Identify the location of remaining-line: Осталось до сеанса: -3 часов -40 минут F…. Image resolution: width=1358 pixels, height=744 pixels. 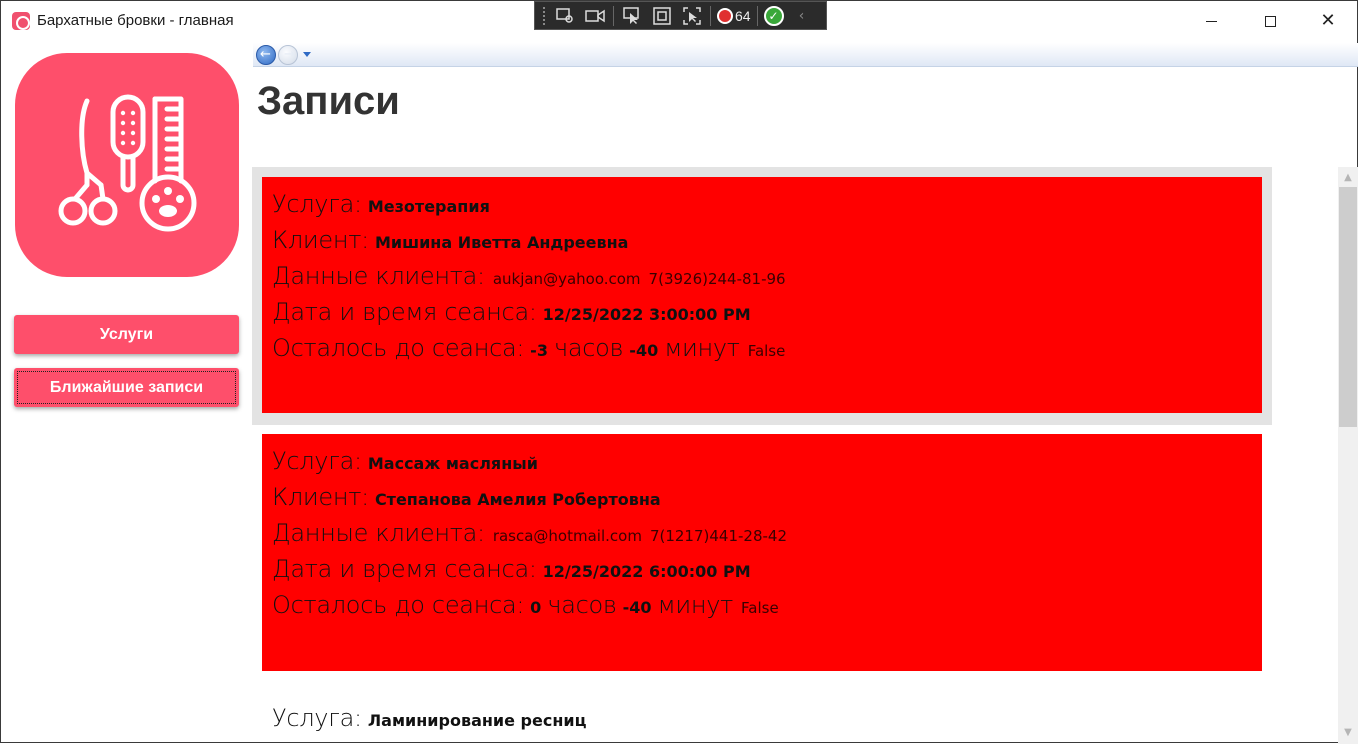
(767, 352).